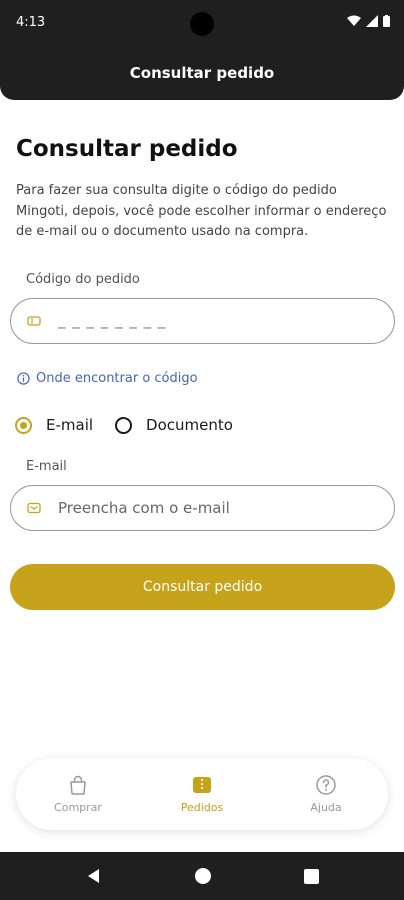 This screenshot has width=404, height=900. Describe the element at coordinates (189, 425) in the screenshot. I see `radio-document-label: Documento` at that location.